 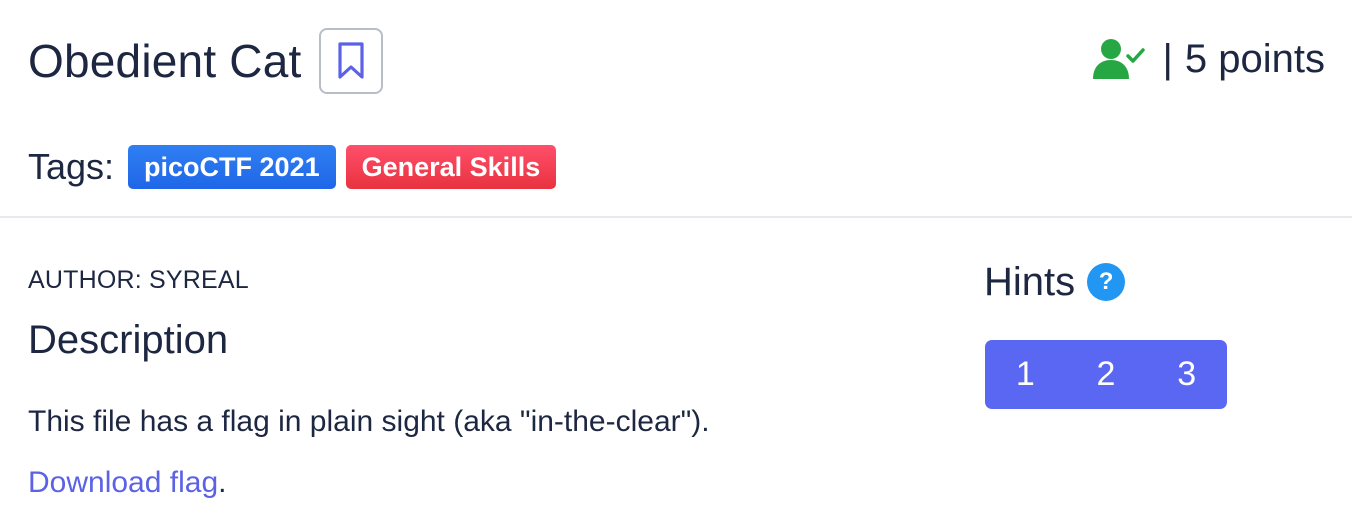 I want to click on download-suffix: ., so click(x=222, y=482).